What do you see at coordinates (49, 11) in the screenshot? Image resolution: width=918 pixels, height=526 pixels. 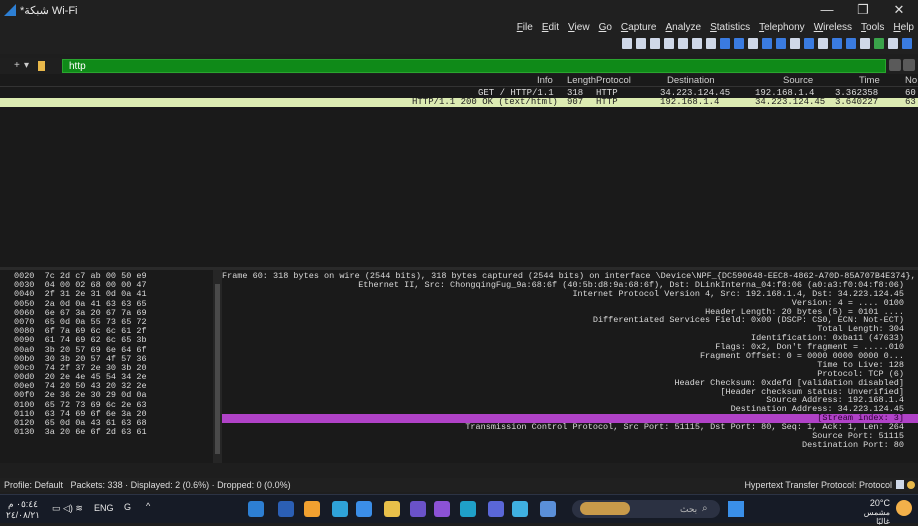 I see `window-title: *شبكة Wi-Fi` at bounding box center [49, 11].